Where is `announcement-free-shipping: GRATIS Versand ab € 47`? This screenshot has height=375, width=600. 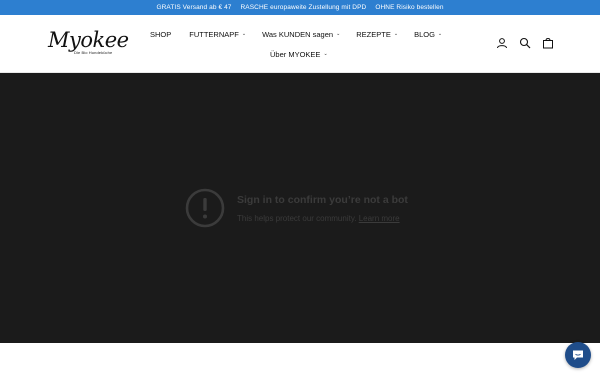
announcement-free-shipping: GRATIS Versand ab € 47 is located at coordinates (194, 7).